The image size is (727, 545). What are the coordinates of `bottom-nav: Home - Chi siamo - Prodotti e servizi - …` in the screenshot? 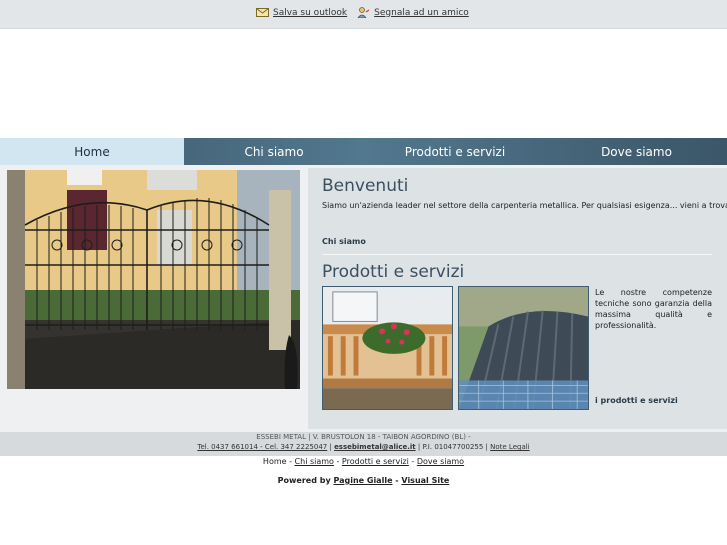 It's located at (363, 461).